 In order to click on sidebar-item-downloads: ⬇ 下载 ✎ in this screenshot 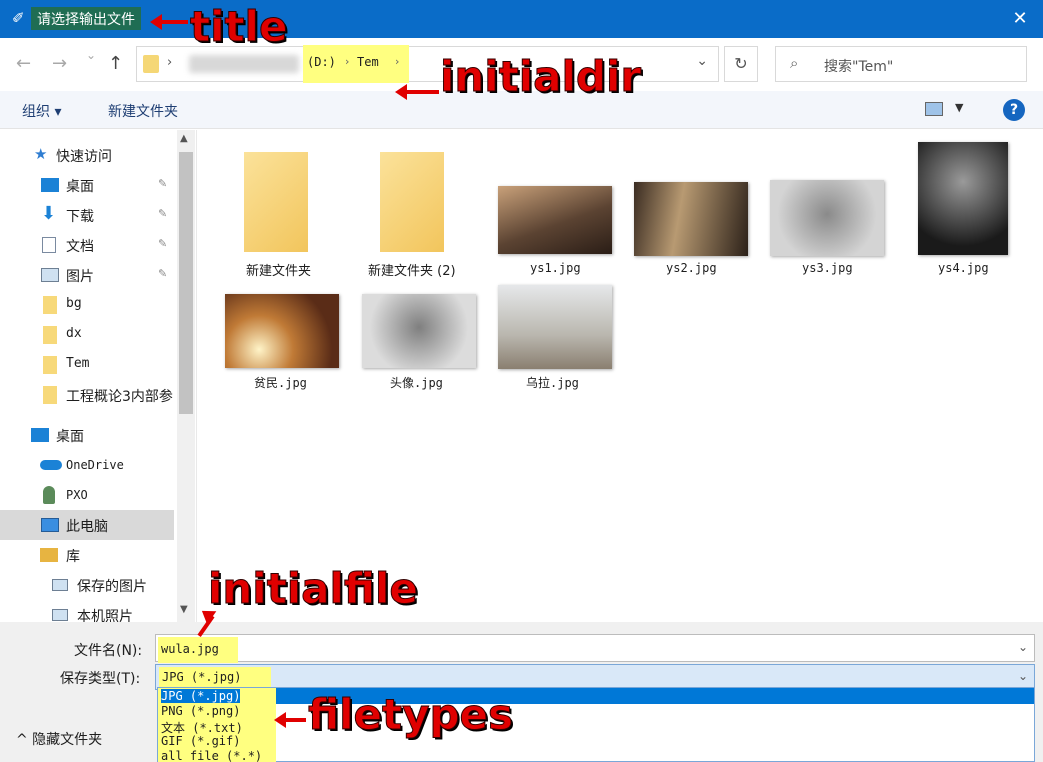, I will do `click(87, 215)`.